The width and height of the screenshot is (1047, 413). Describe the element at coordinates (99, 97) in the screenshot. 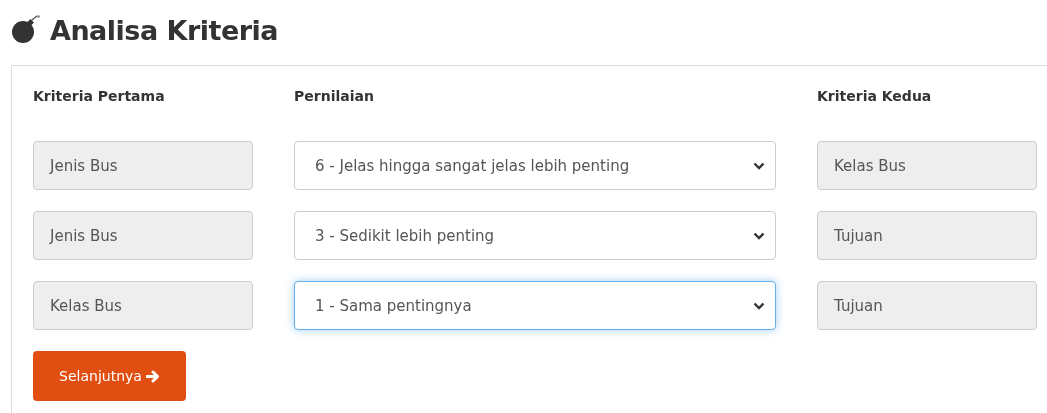

I see `column-heading: Kriteria Pertama` at that location.